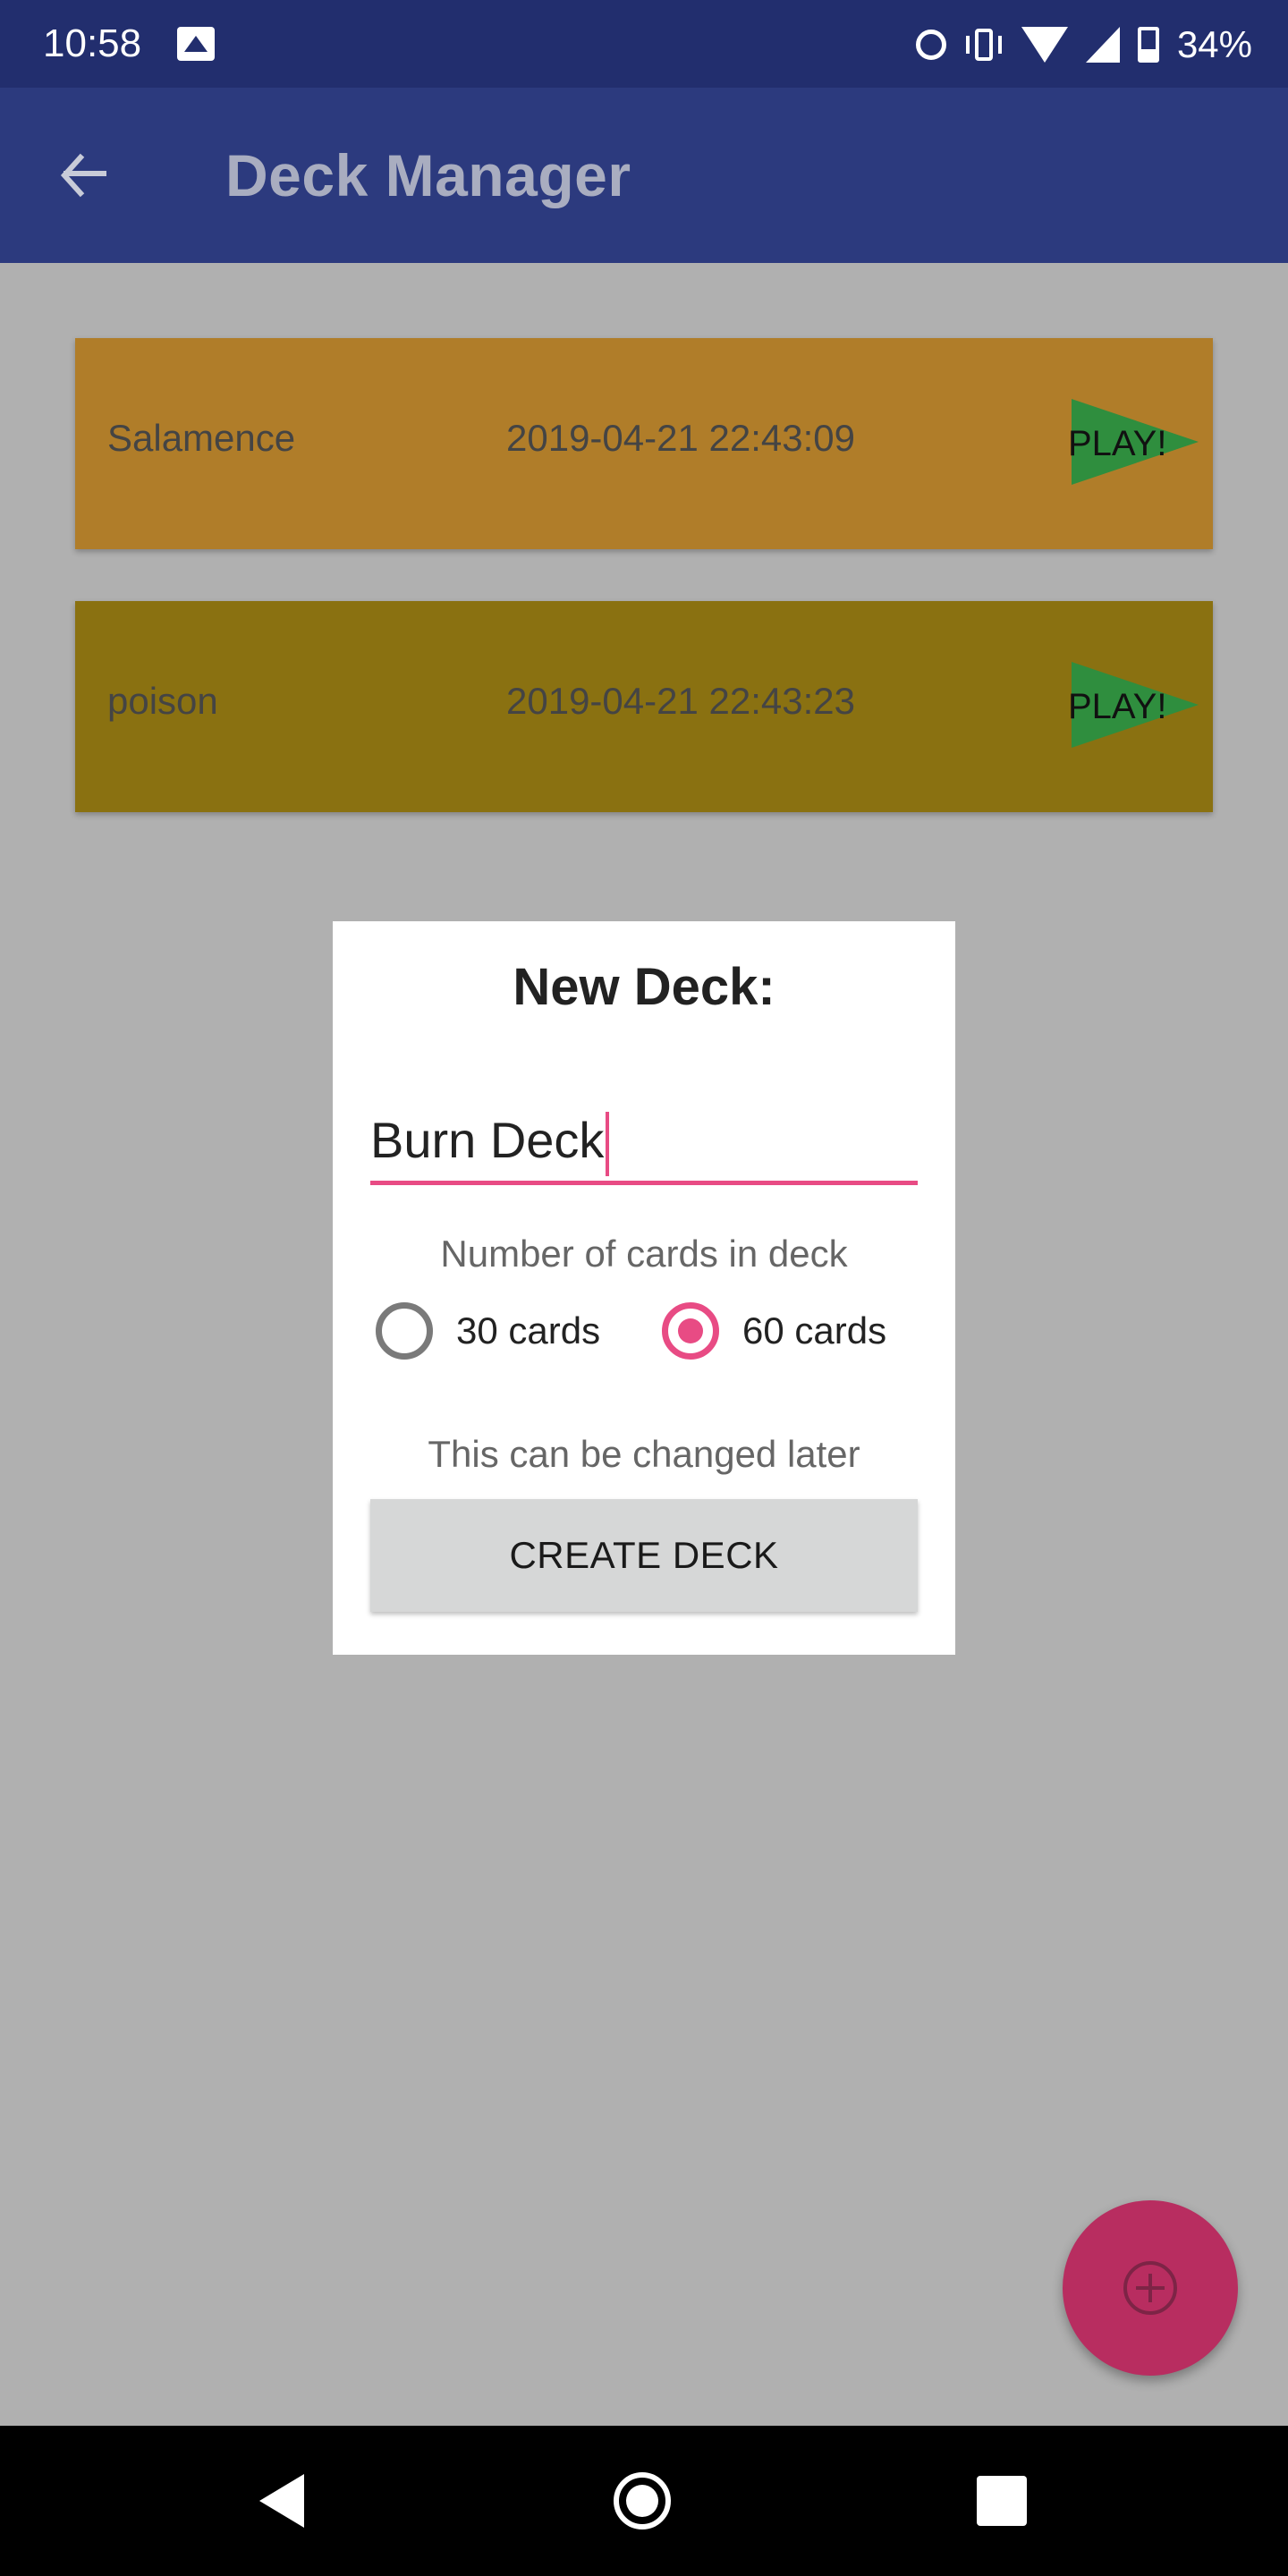 This screenshot has width=1288, height=2576. What do you see at coordinates (1214, 44) in the screenshot?
I see `battery-percent: 34%` at bounding box center [1214, 44].